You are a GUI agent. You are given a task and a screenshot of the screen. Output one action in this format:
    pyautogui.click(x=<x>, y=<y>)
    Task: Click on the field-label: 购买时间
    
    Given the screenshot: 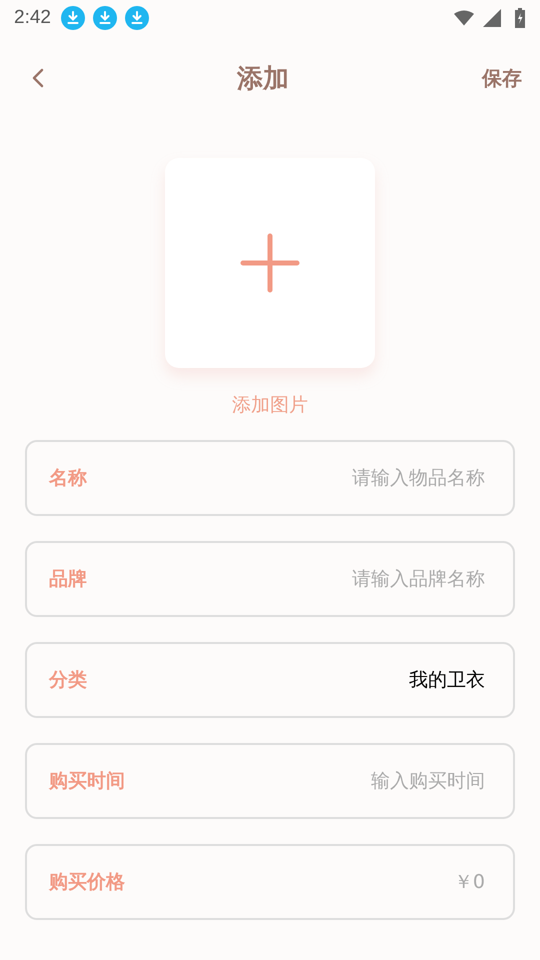 What is the action you would take?
    pyautogui.click(x=87, y=781)
    